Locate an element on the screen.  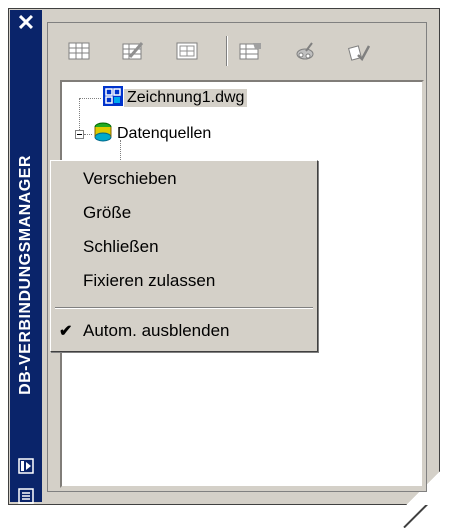
resize-grip is located at coordinates (418, 513).